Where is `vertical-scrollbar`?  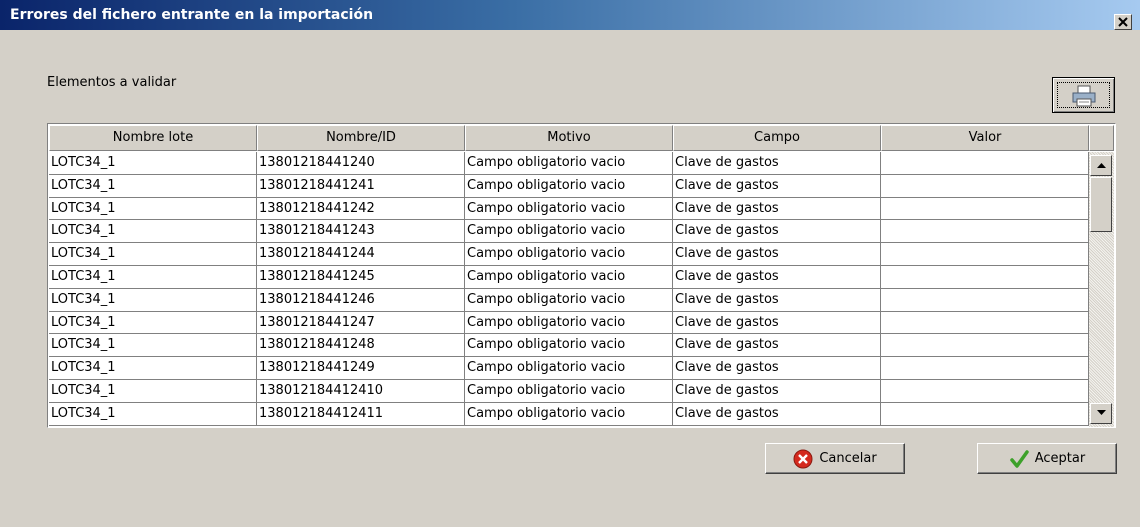
vertical-scrollbar is located at coordinates (1101, 289).